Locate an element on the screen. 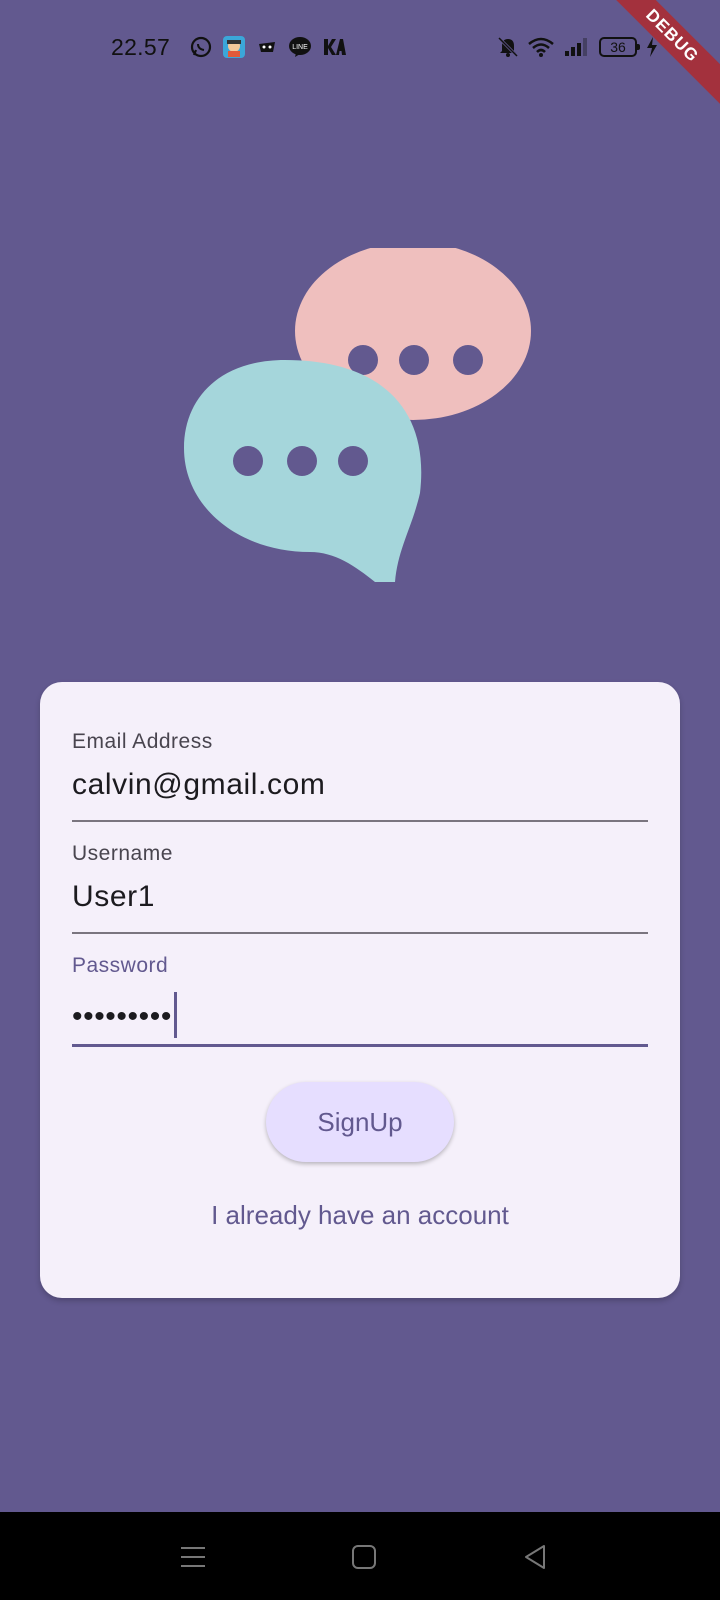 The height and width of the screenshot is (1600, 720). wifi-icon is located at coordinates (541, 47).